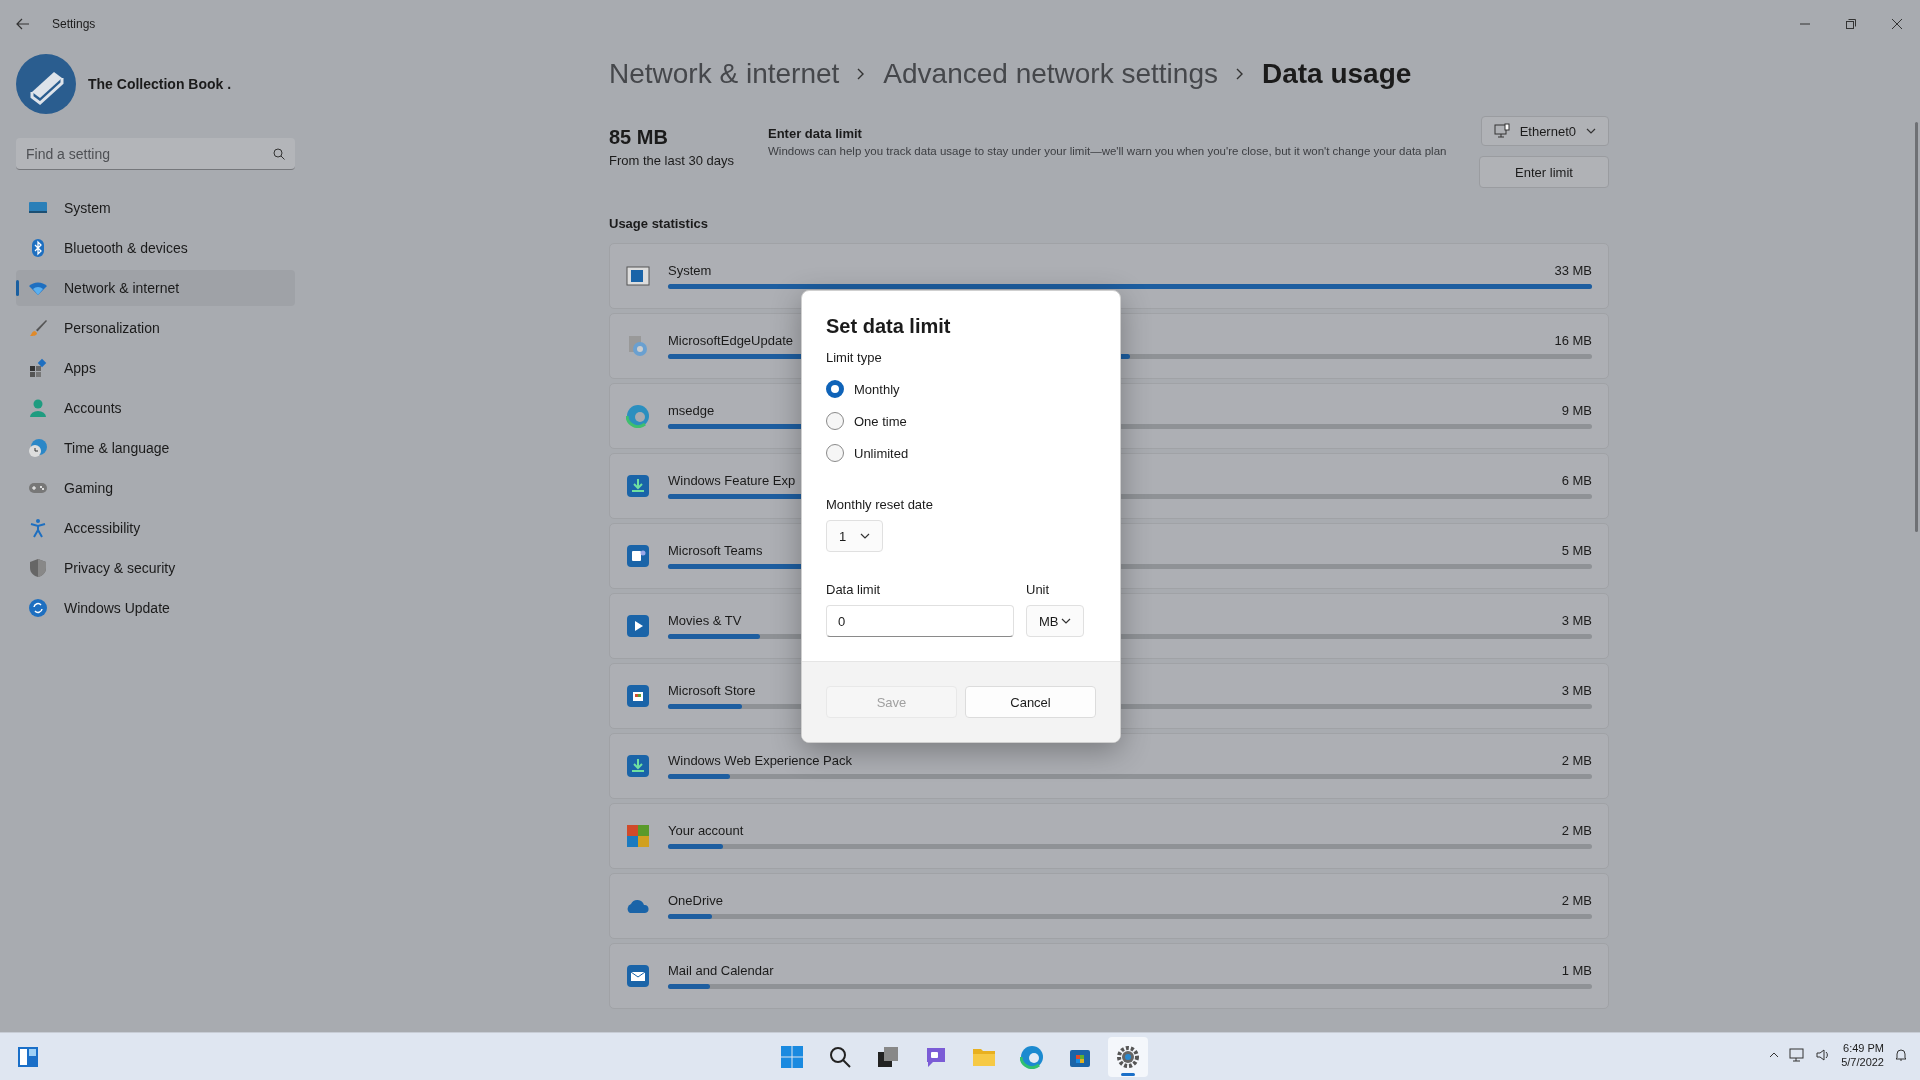 The height and width of the screenshot is (1080, 1920). I want to click on sidebar-item: System, so click(155, 208).